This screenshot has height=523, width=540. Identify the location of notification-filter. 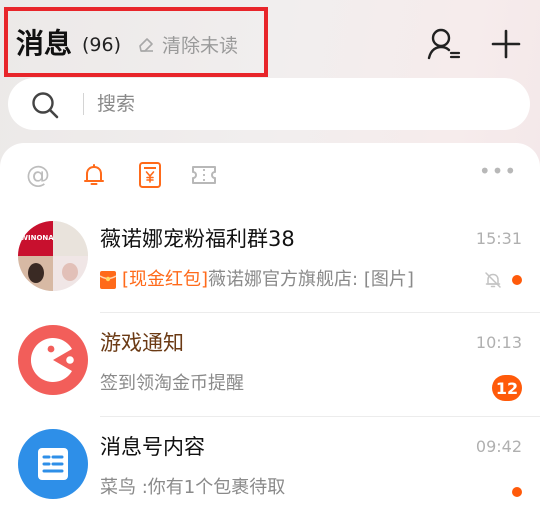
(94, 175).